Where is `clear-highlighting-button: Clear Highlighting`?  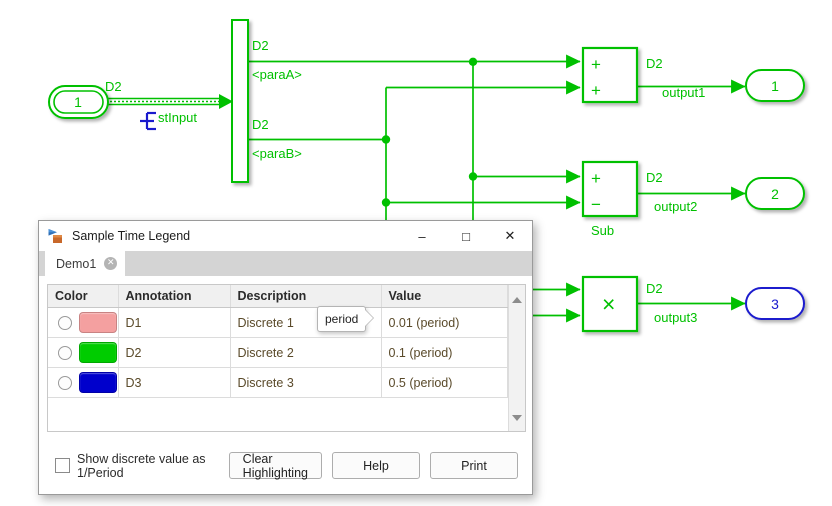
clear-highlighting-button: Clear Highlighting is located at coordinates (275, 466).